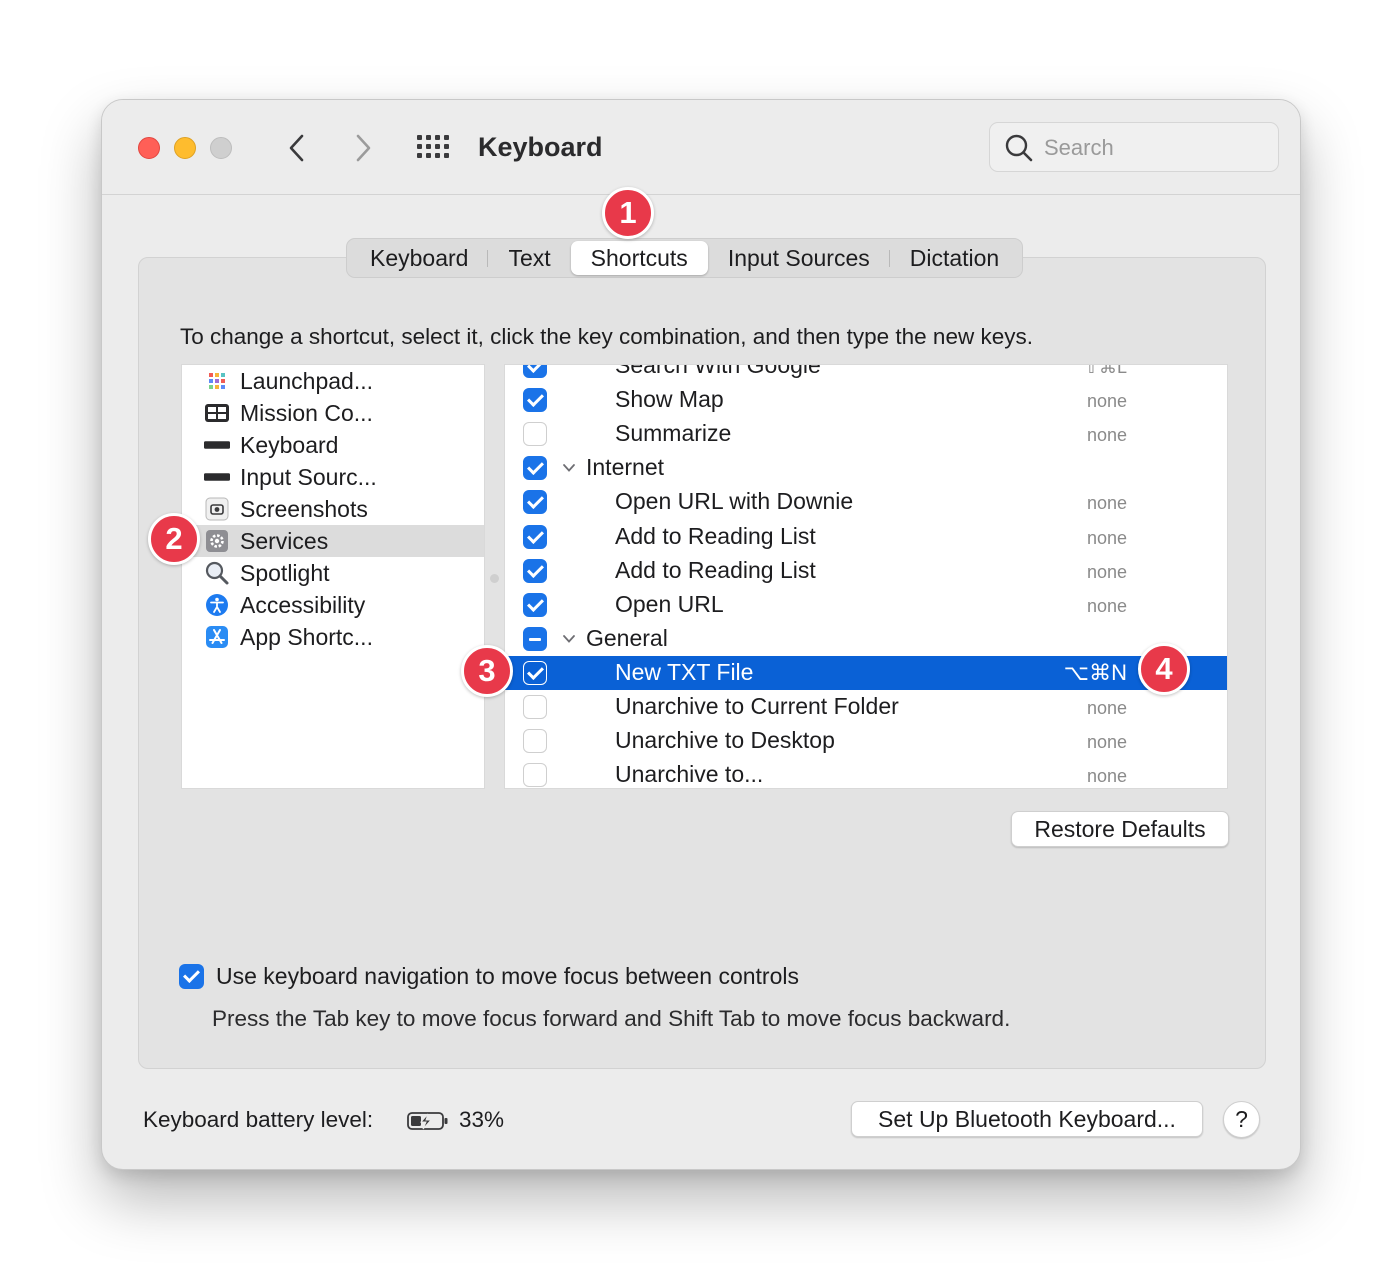 The width and height of the screenshot is (1400, 1270). I want to click on shortcut-row: New TXT File ⌥⌘N, so click(866, 672).